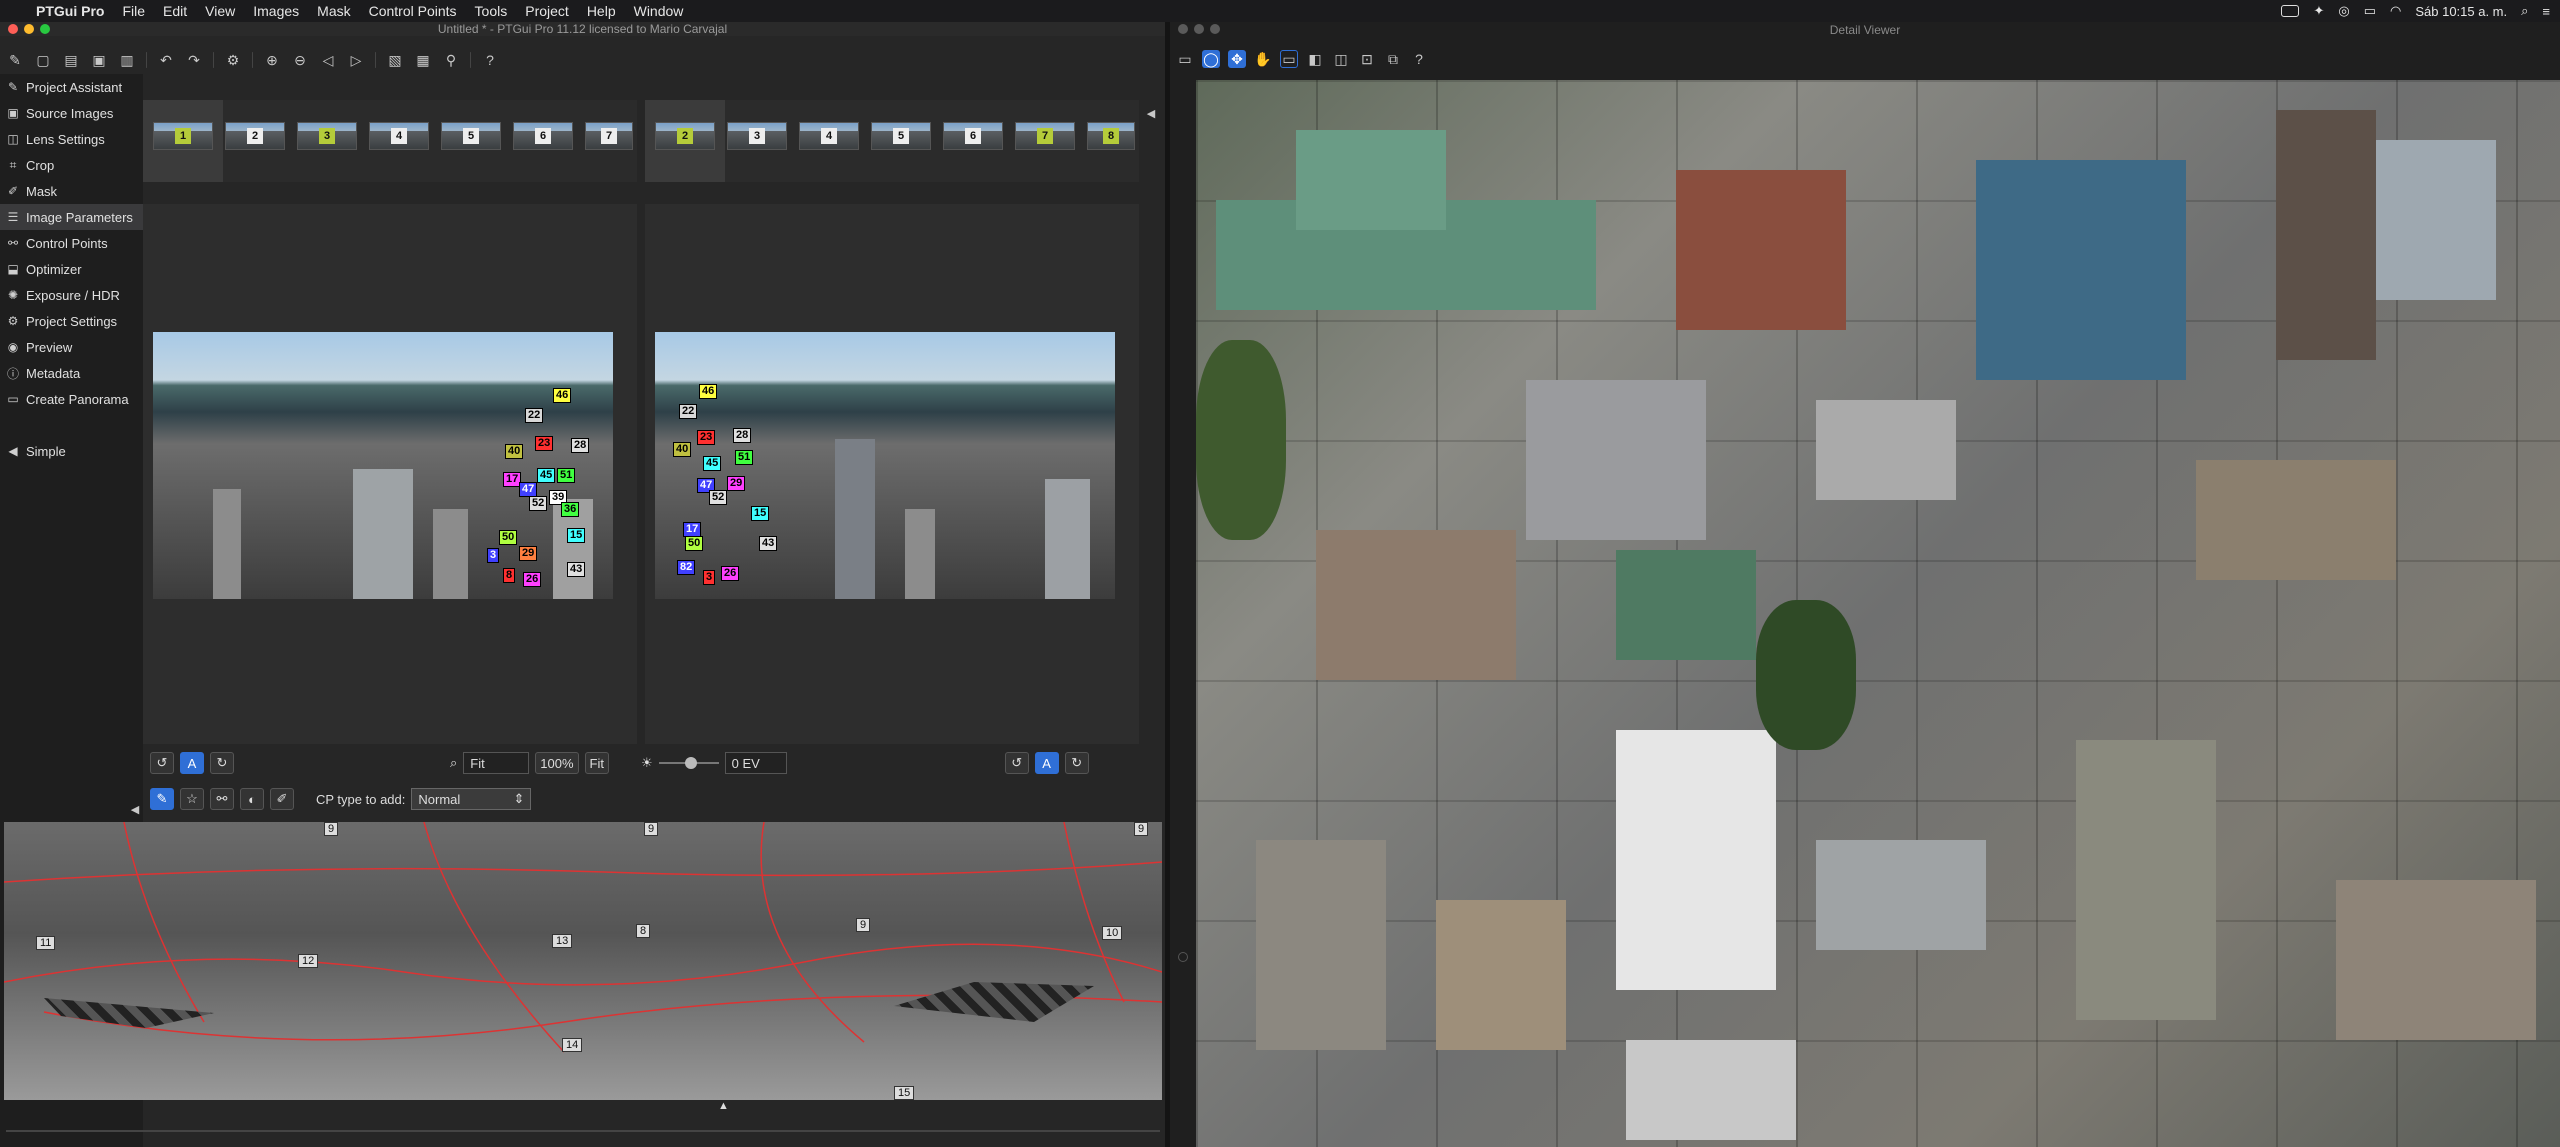 This screenshot has height=1147, width=2560. Describe the element at coordinates (557, 763) in the screenshot. I see `zoom-100-button: 100%` at that location.